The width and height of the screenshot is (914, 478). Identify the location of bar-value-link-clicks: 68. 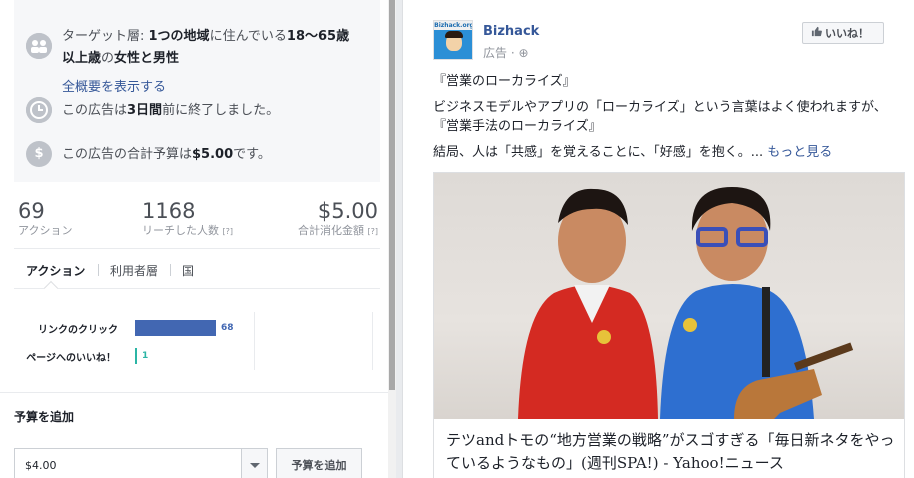
(227, 328).